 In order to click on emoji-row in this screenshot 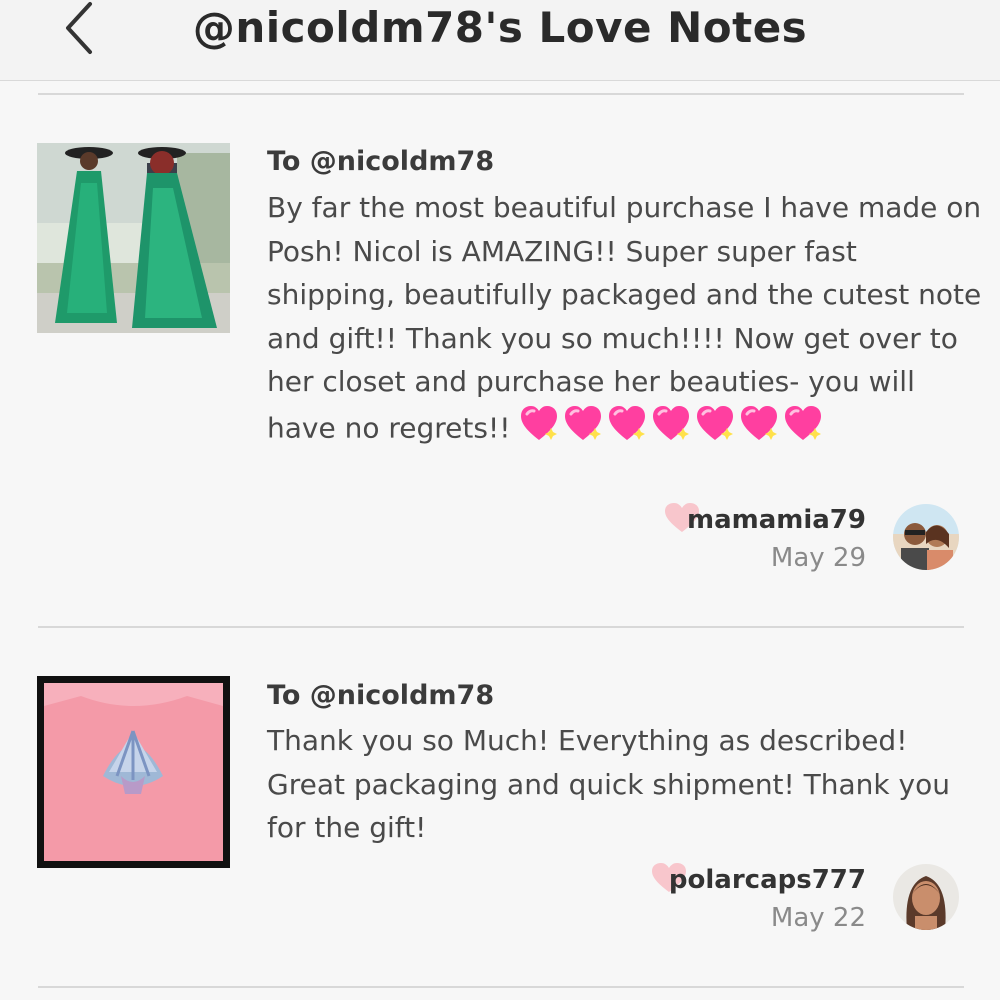, I will do `click(673, 424)`.